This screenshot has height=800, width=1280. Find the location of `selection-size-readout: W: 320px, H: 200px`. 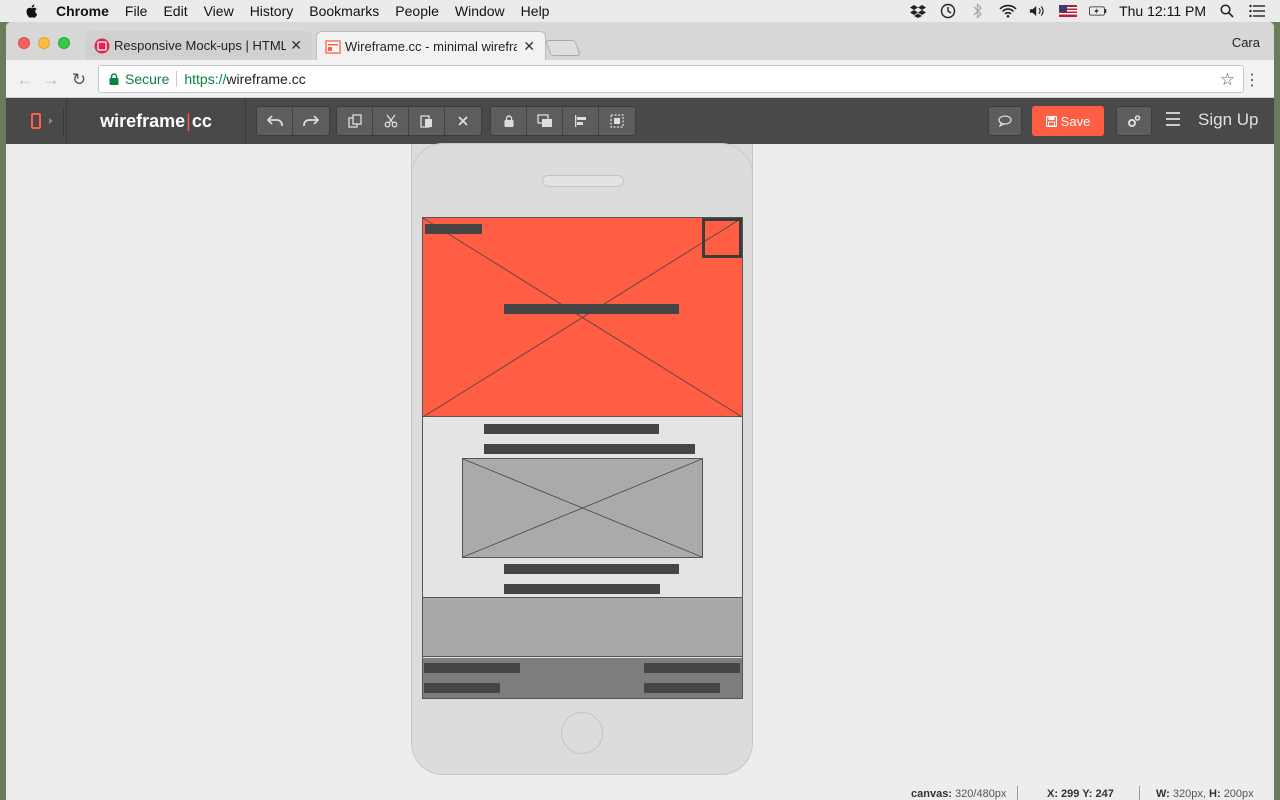

selection-size-readout: W: 320px, H: 200px is located at coordinates (1205, 794).